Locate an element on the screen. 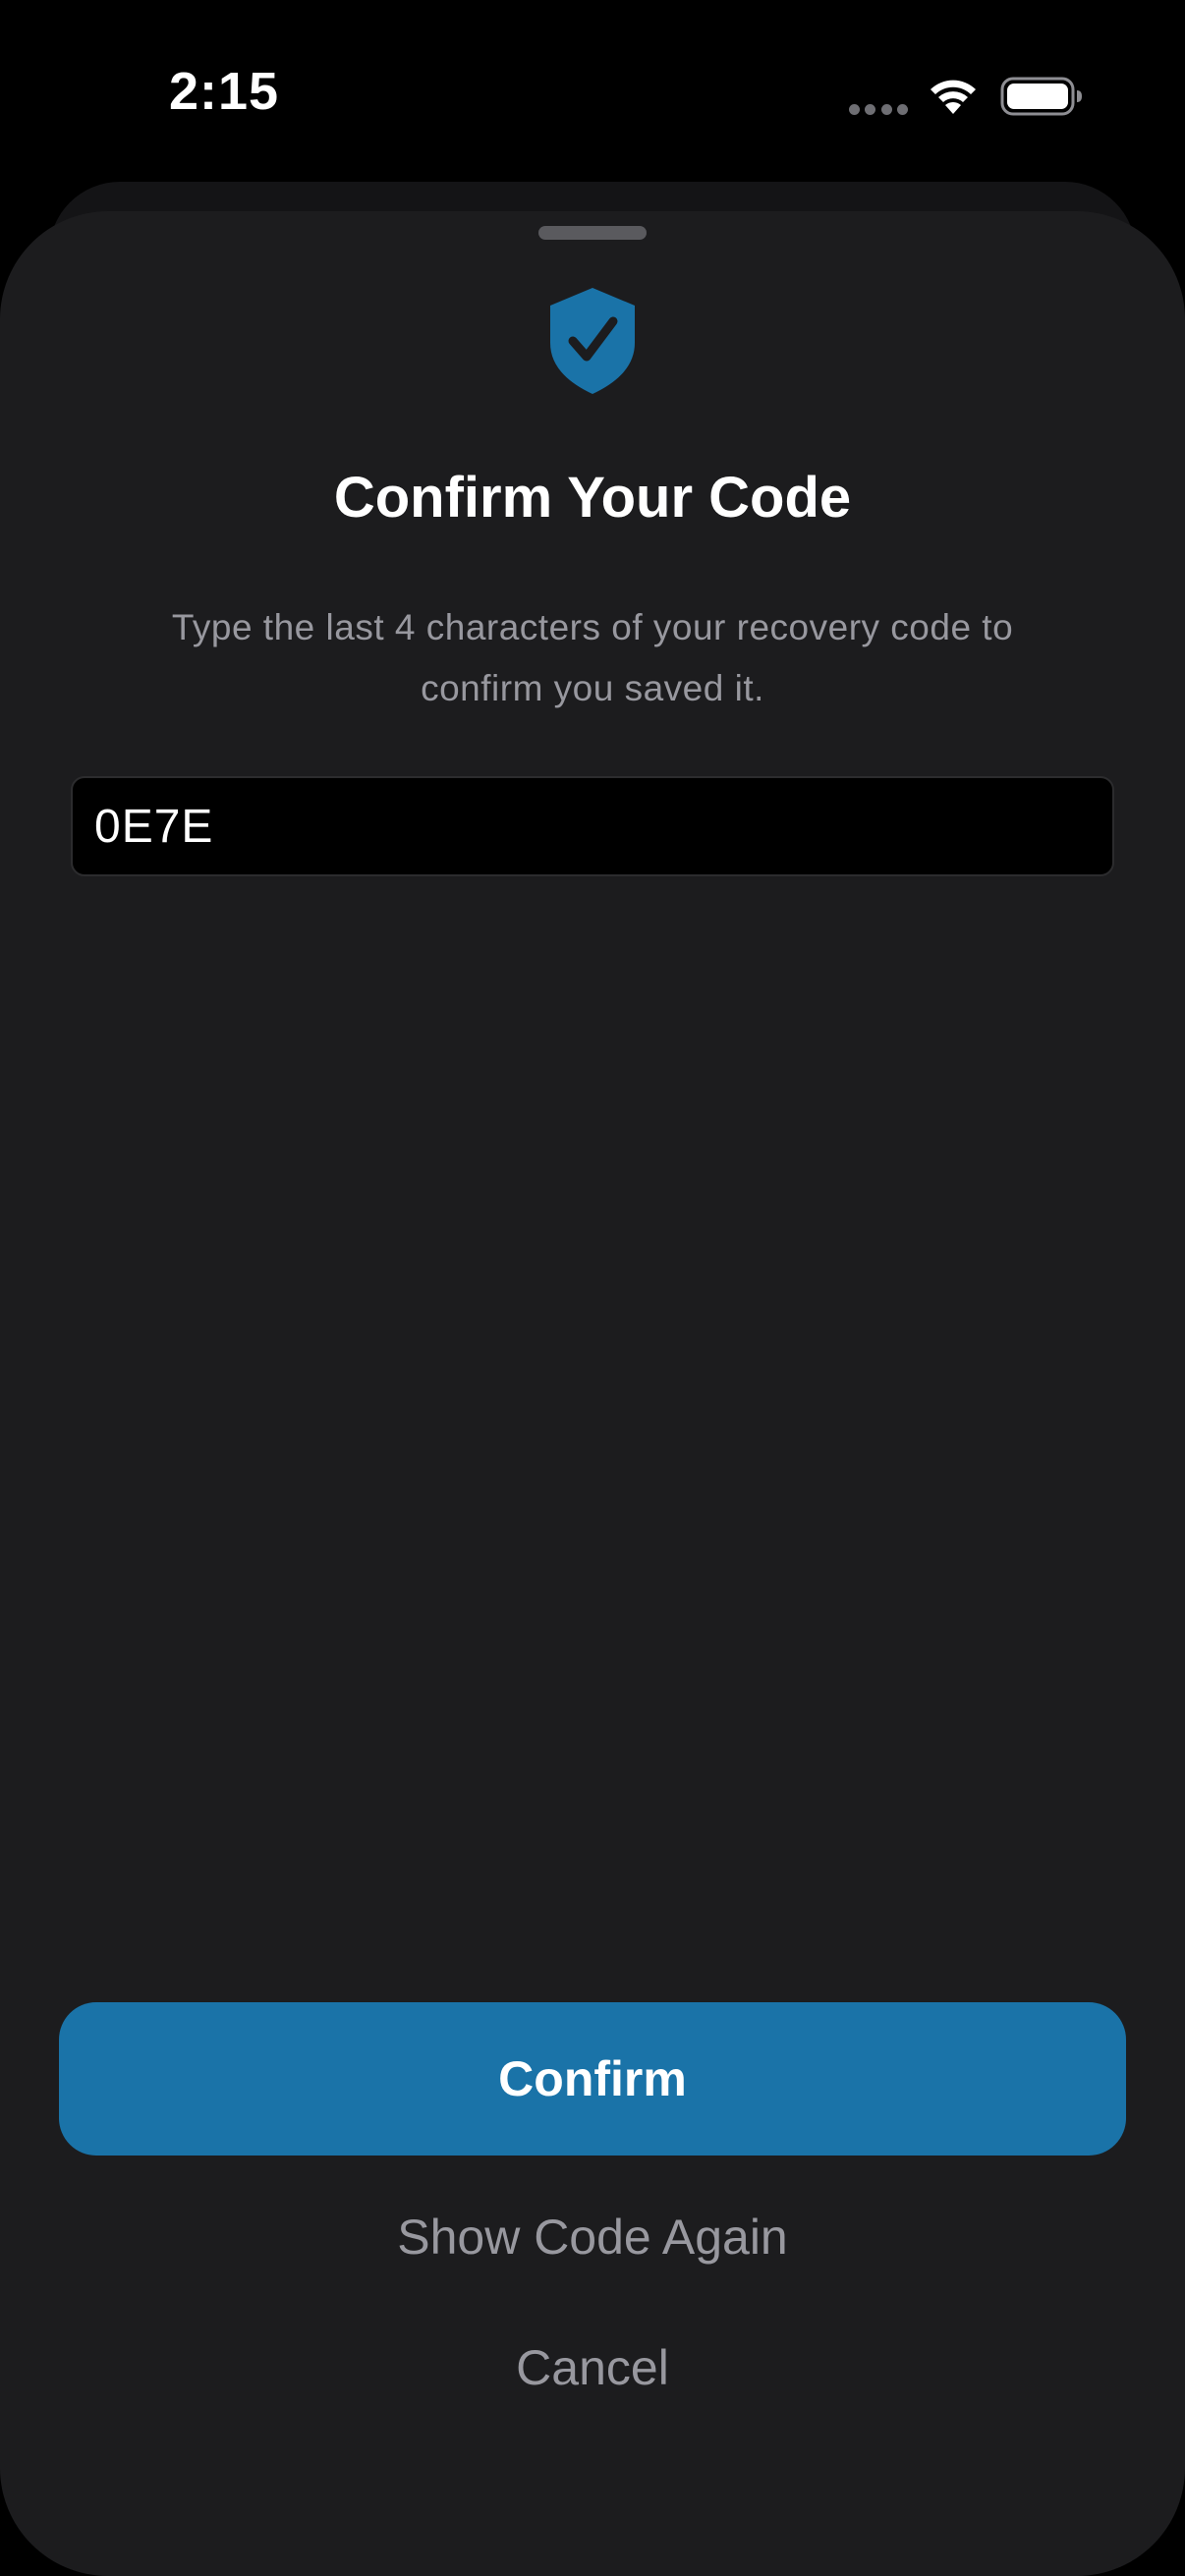 The image size is (1185, 2576). status-bar: 2:15 is located at coordinates (592, 93).